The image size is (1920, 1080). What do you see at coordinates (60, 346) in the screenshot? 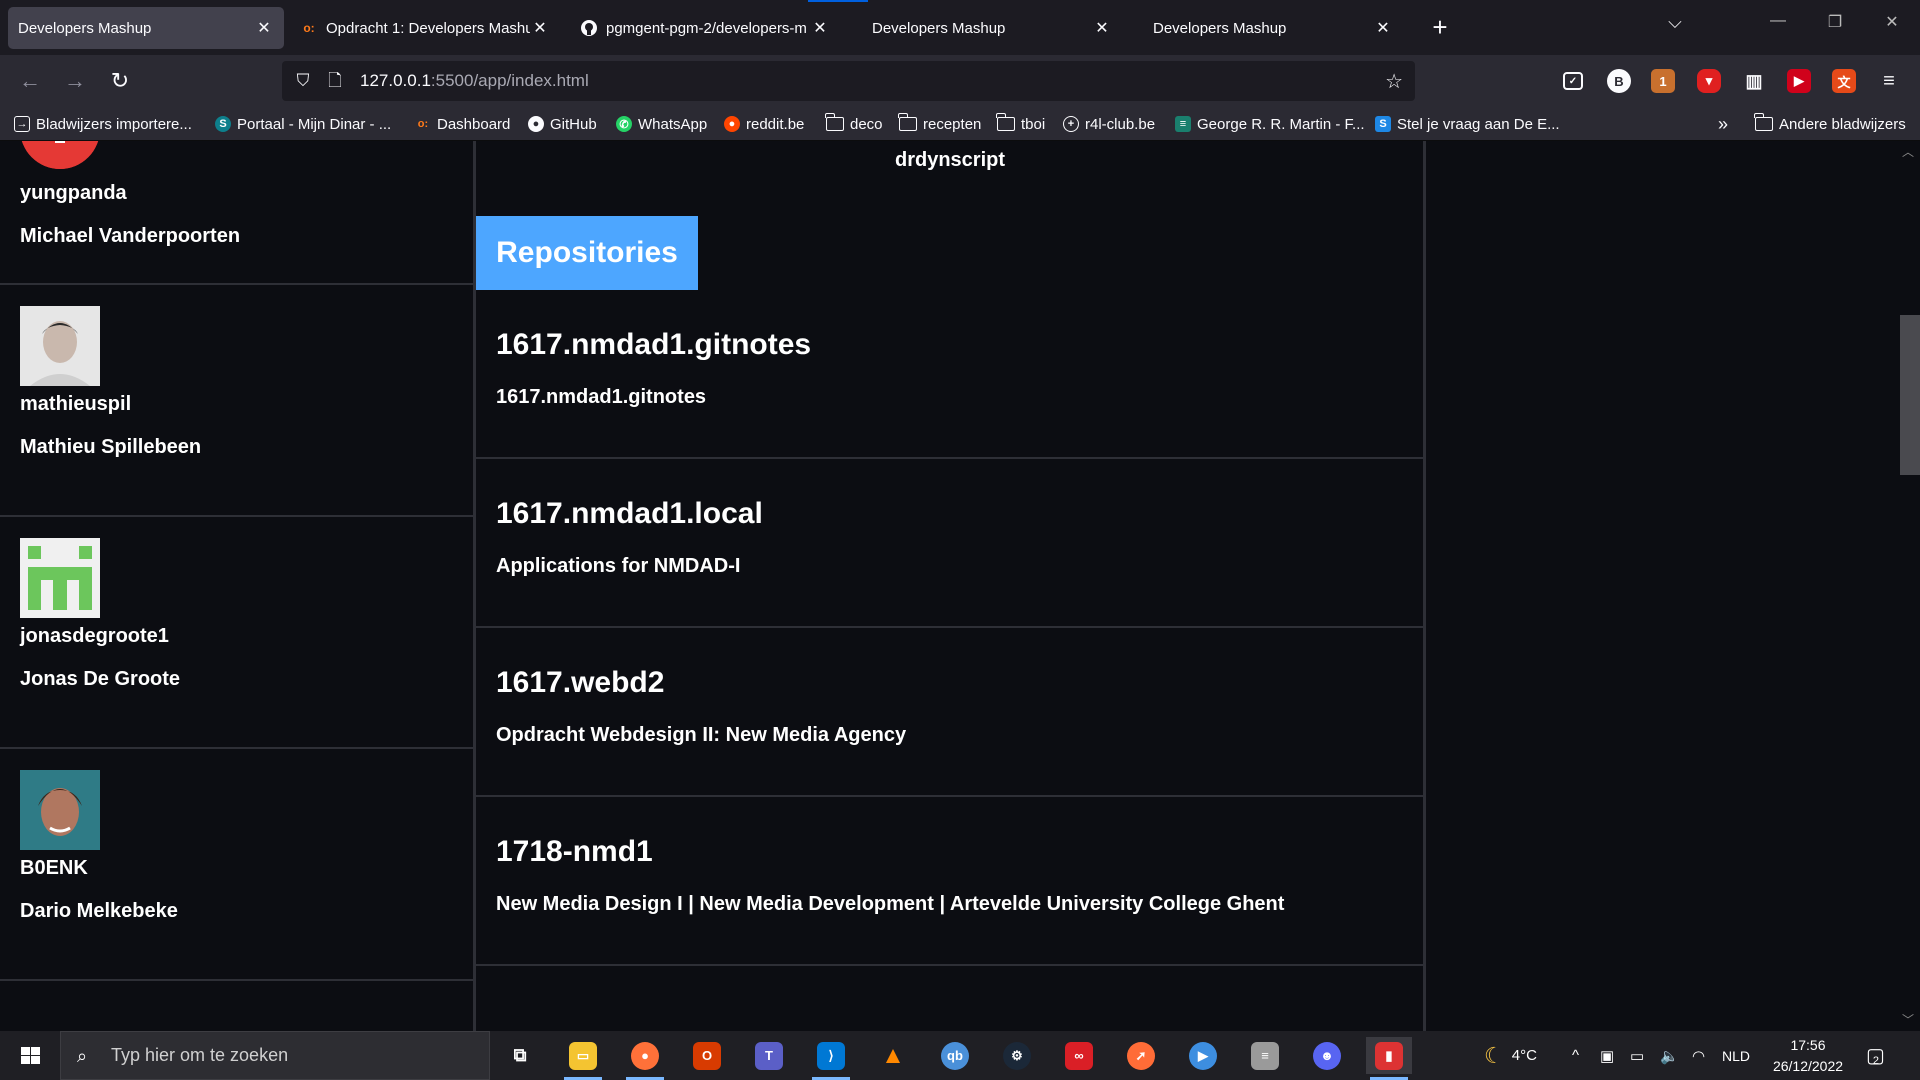
I see `photo-avatar` at bounding box center [60, 346].